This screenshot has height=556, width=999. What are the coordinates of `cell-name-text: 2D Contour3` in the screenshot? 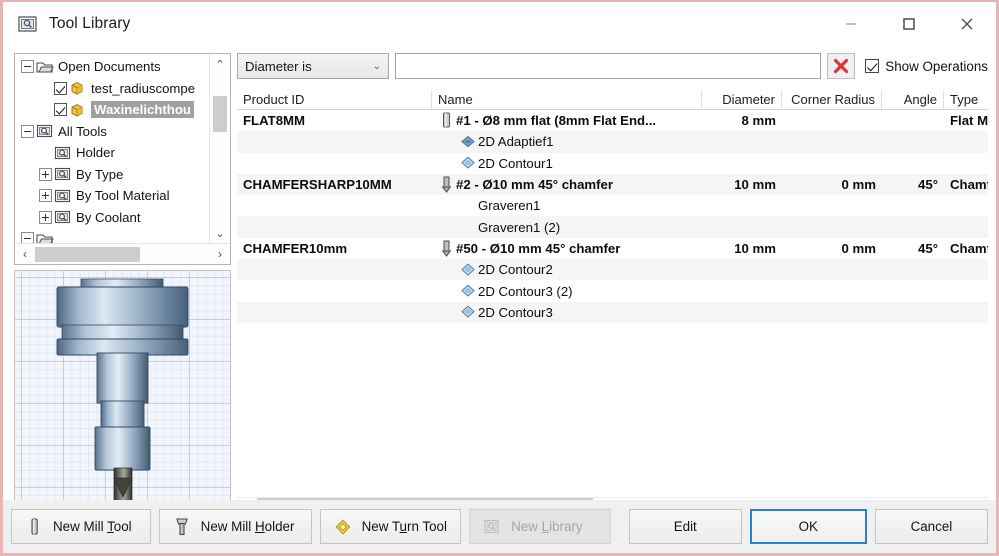 It's located at (515, 312).